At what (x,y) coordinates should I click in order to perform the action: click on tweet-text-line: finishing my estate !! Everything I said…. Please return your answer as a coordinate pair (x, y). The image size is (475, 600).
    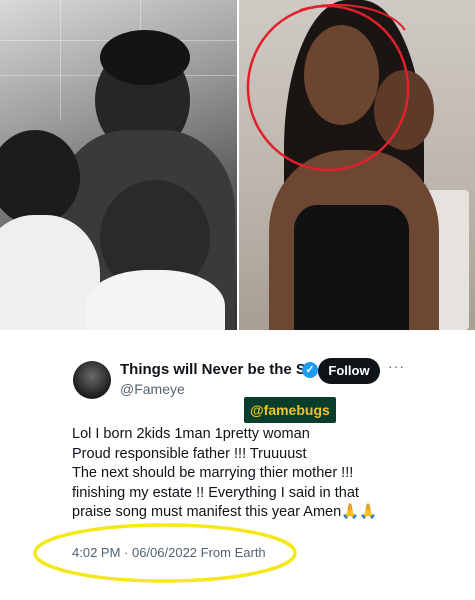
    Looking at the image, I should click on (215, 492).